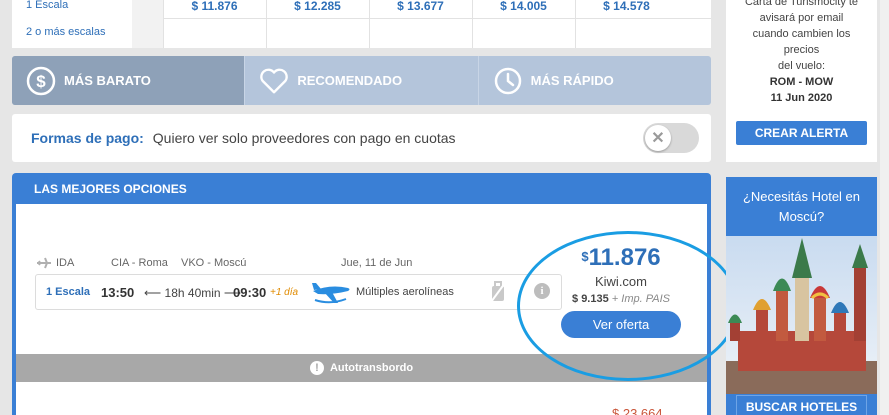 This screenshot has width=889, height=415. What do you see at coordinates (250, 292) in the screenshot?
I see `arrival-time: 09:30` at bounding box center [250, 292].